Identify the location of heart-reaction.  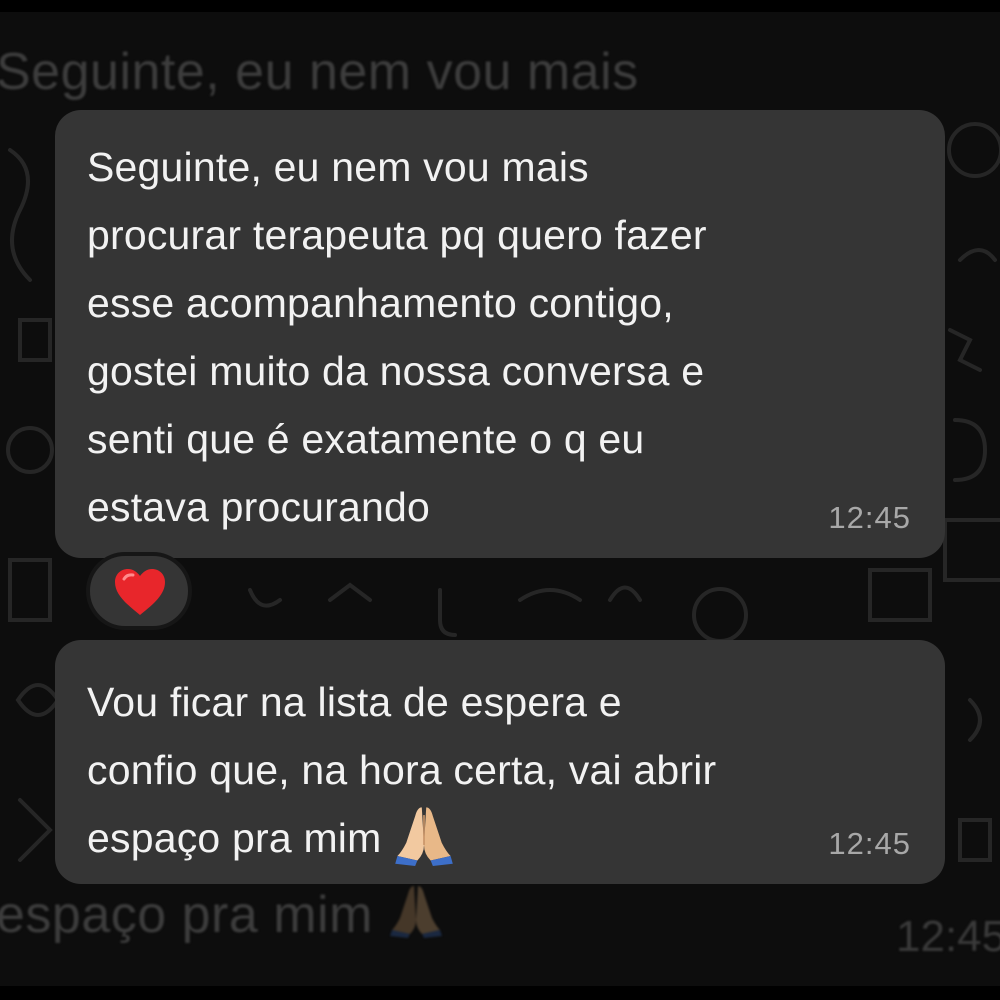
(139, 591).